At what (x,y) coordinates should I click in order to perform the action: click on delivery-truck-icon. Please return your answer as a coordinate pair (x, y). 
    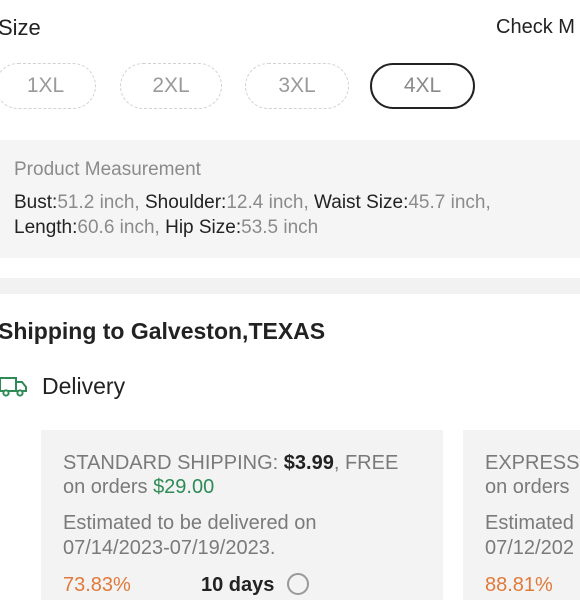
    Looking at the image, I should click on (13, 387).